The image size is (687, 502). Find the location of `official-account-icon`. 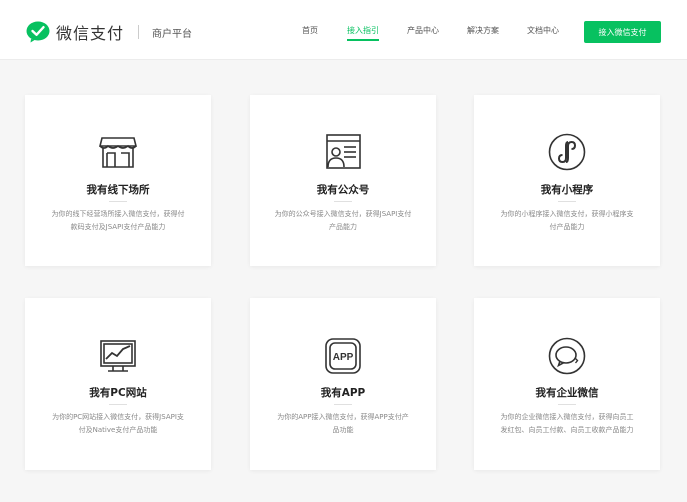

official-account-icon is located at coordinates (343, 152).